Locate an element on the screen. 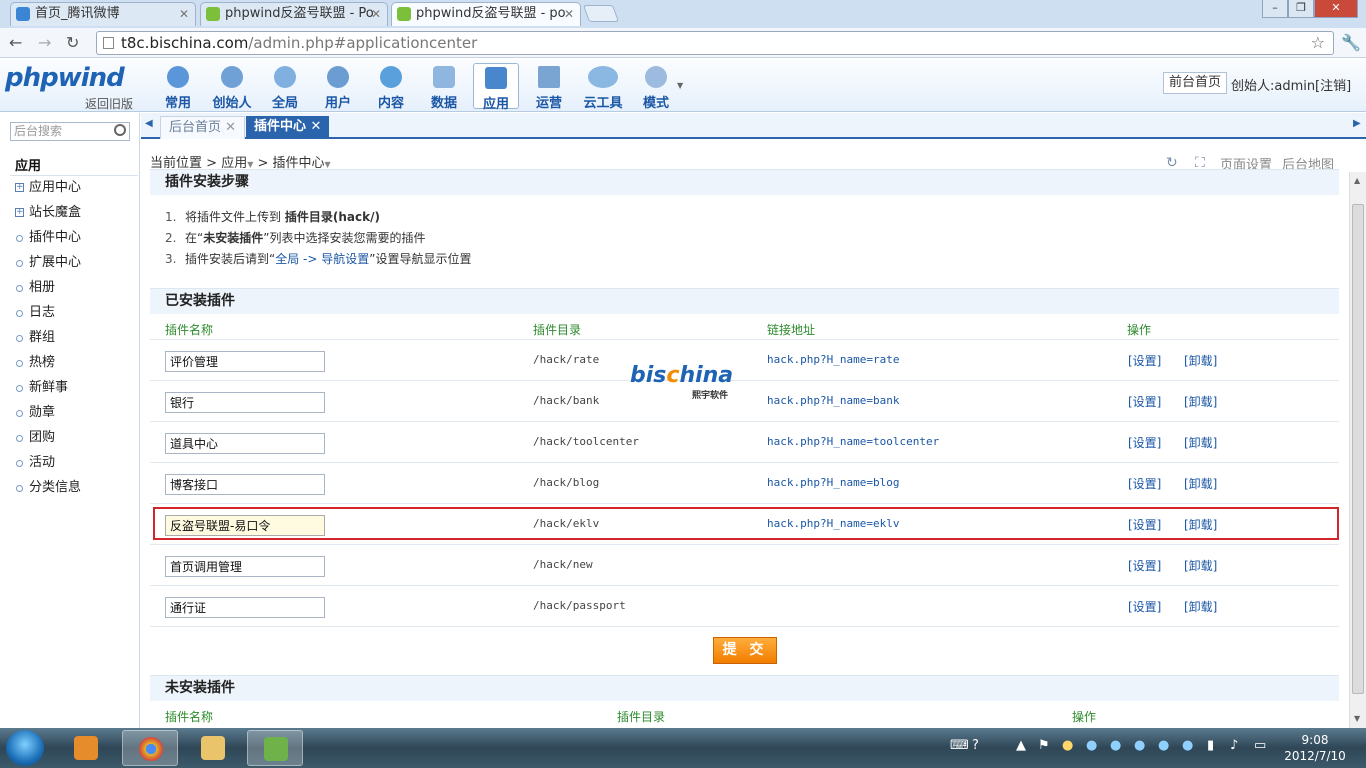 Image resolution: width=1366 pixels, height=768 pixels. flag-icon: ⚑ is located at coordinates (1044, 745).